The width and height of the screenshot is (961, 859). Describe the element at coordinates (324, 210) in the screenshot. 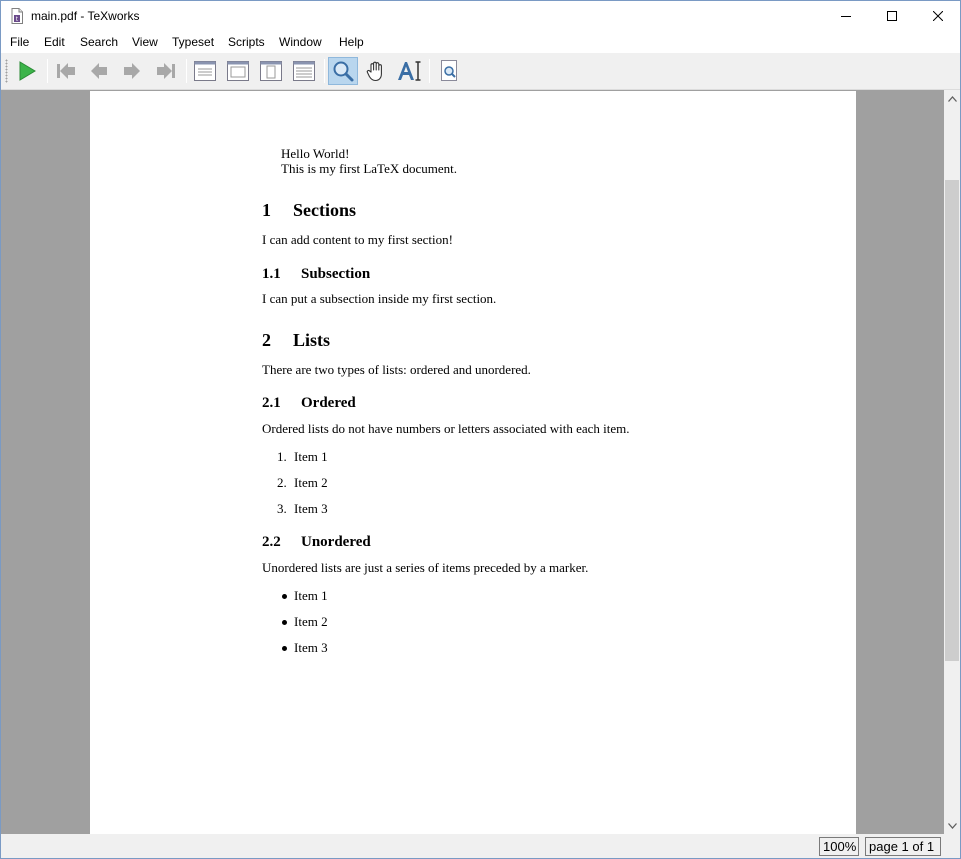

I see `section-title: Sections` at that location.